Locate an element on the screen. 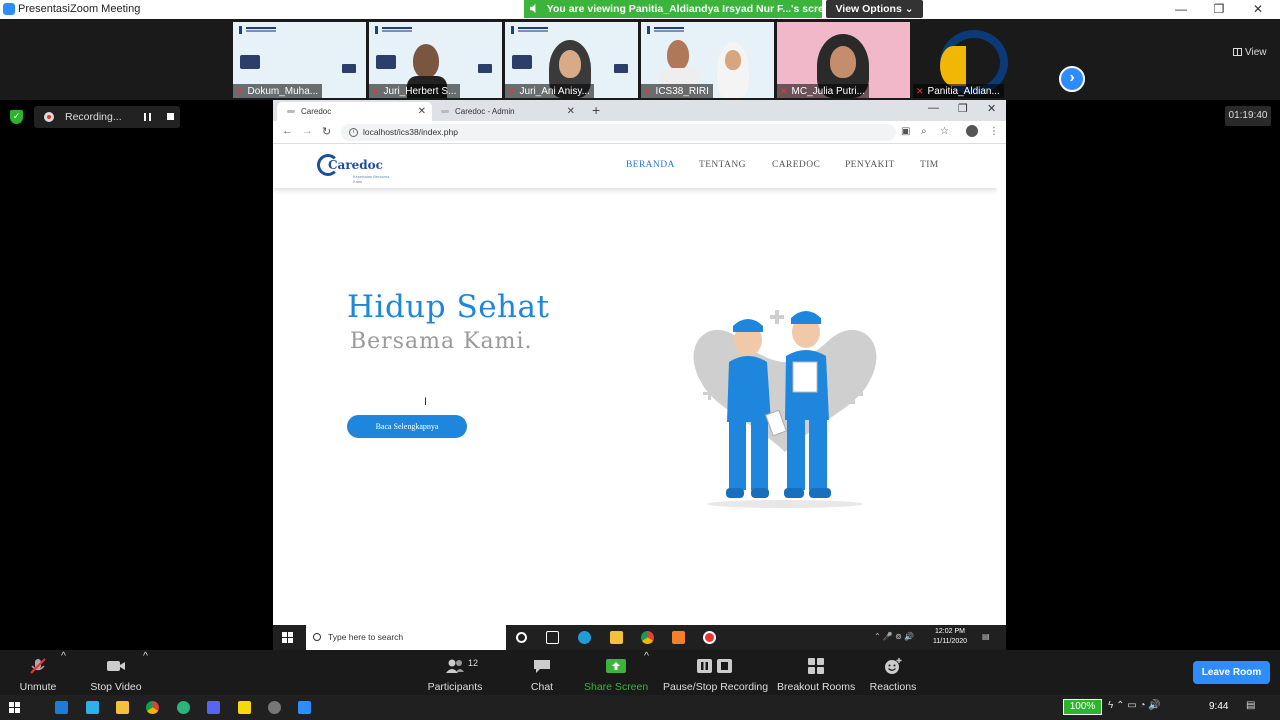 The width and height of the screenshot is (1280, 720). bookmark-star-icon: ☆ is located at coordinates (944, 131).